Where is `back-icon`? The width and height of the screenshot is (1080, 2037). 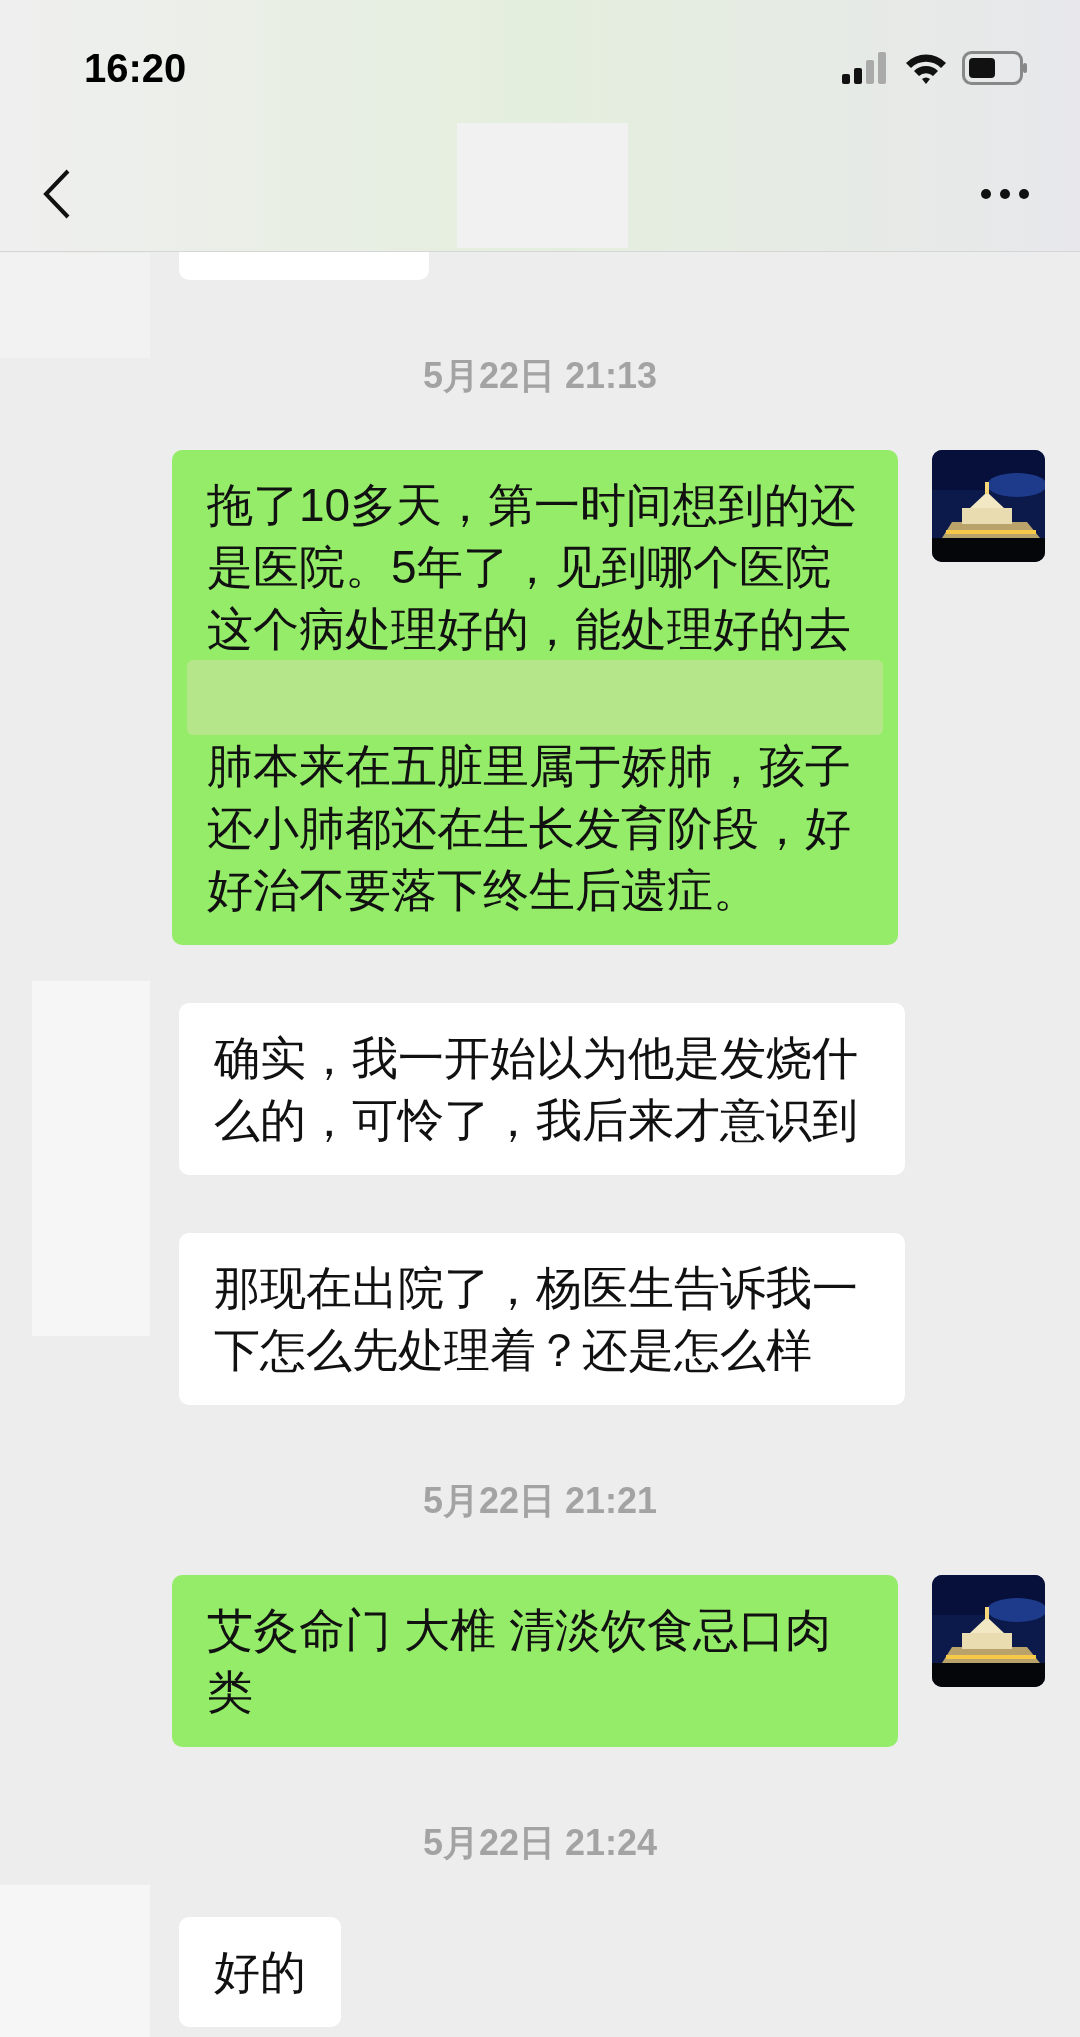 back-icon is located at coordinates (57, 193).